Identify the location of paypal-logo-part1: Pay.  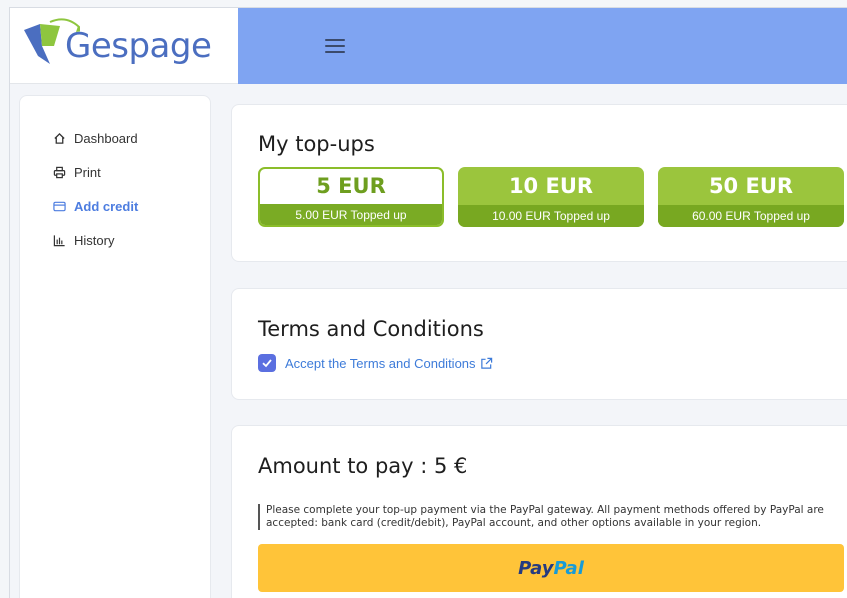
(536, 568).